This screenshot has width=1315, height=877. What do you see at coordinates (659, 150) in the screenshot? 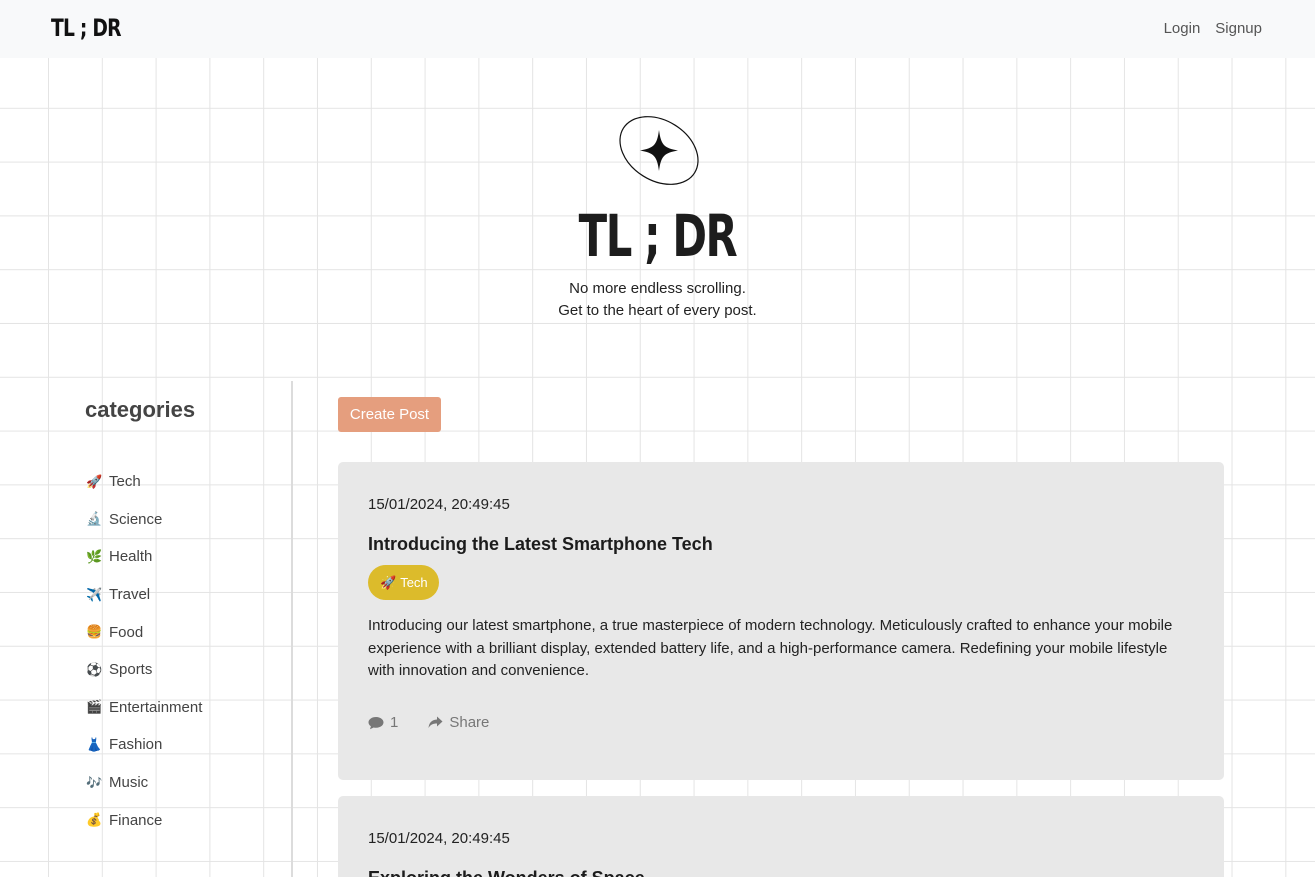
I see `sparkle-ellipse-icon` at bounding box center [659, 150].